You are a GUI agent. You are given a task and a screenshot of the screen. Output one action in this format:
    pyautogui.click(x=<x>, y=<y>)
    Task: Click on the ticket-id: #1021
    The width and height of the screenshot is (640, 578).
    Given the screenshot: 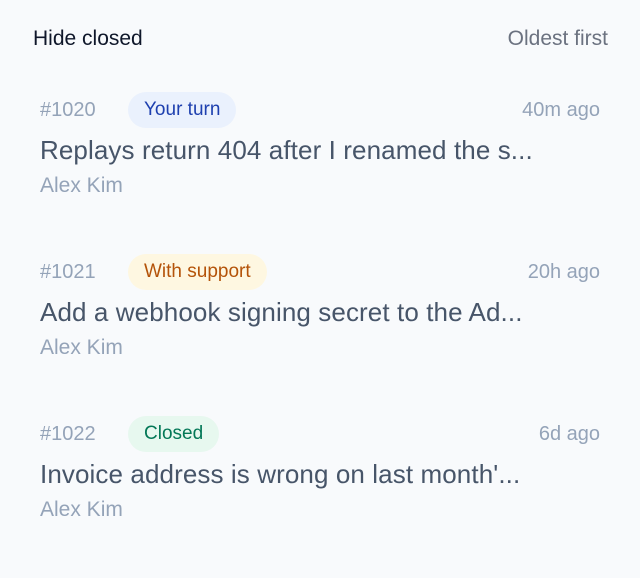 What is the action you would take?
    pyautogui.click(x=68, y=272)
    